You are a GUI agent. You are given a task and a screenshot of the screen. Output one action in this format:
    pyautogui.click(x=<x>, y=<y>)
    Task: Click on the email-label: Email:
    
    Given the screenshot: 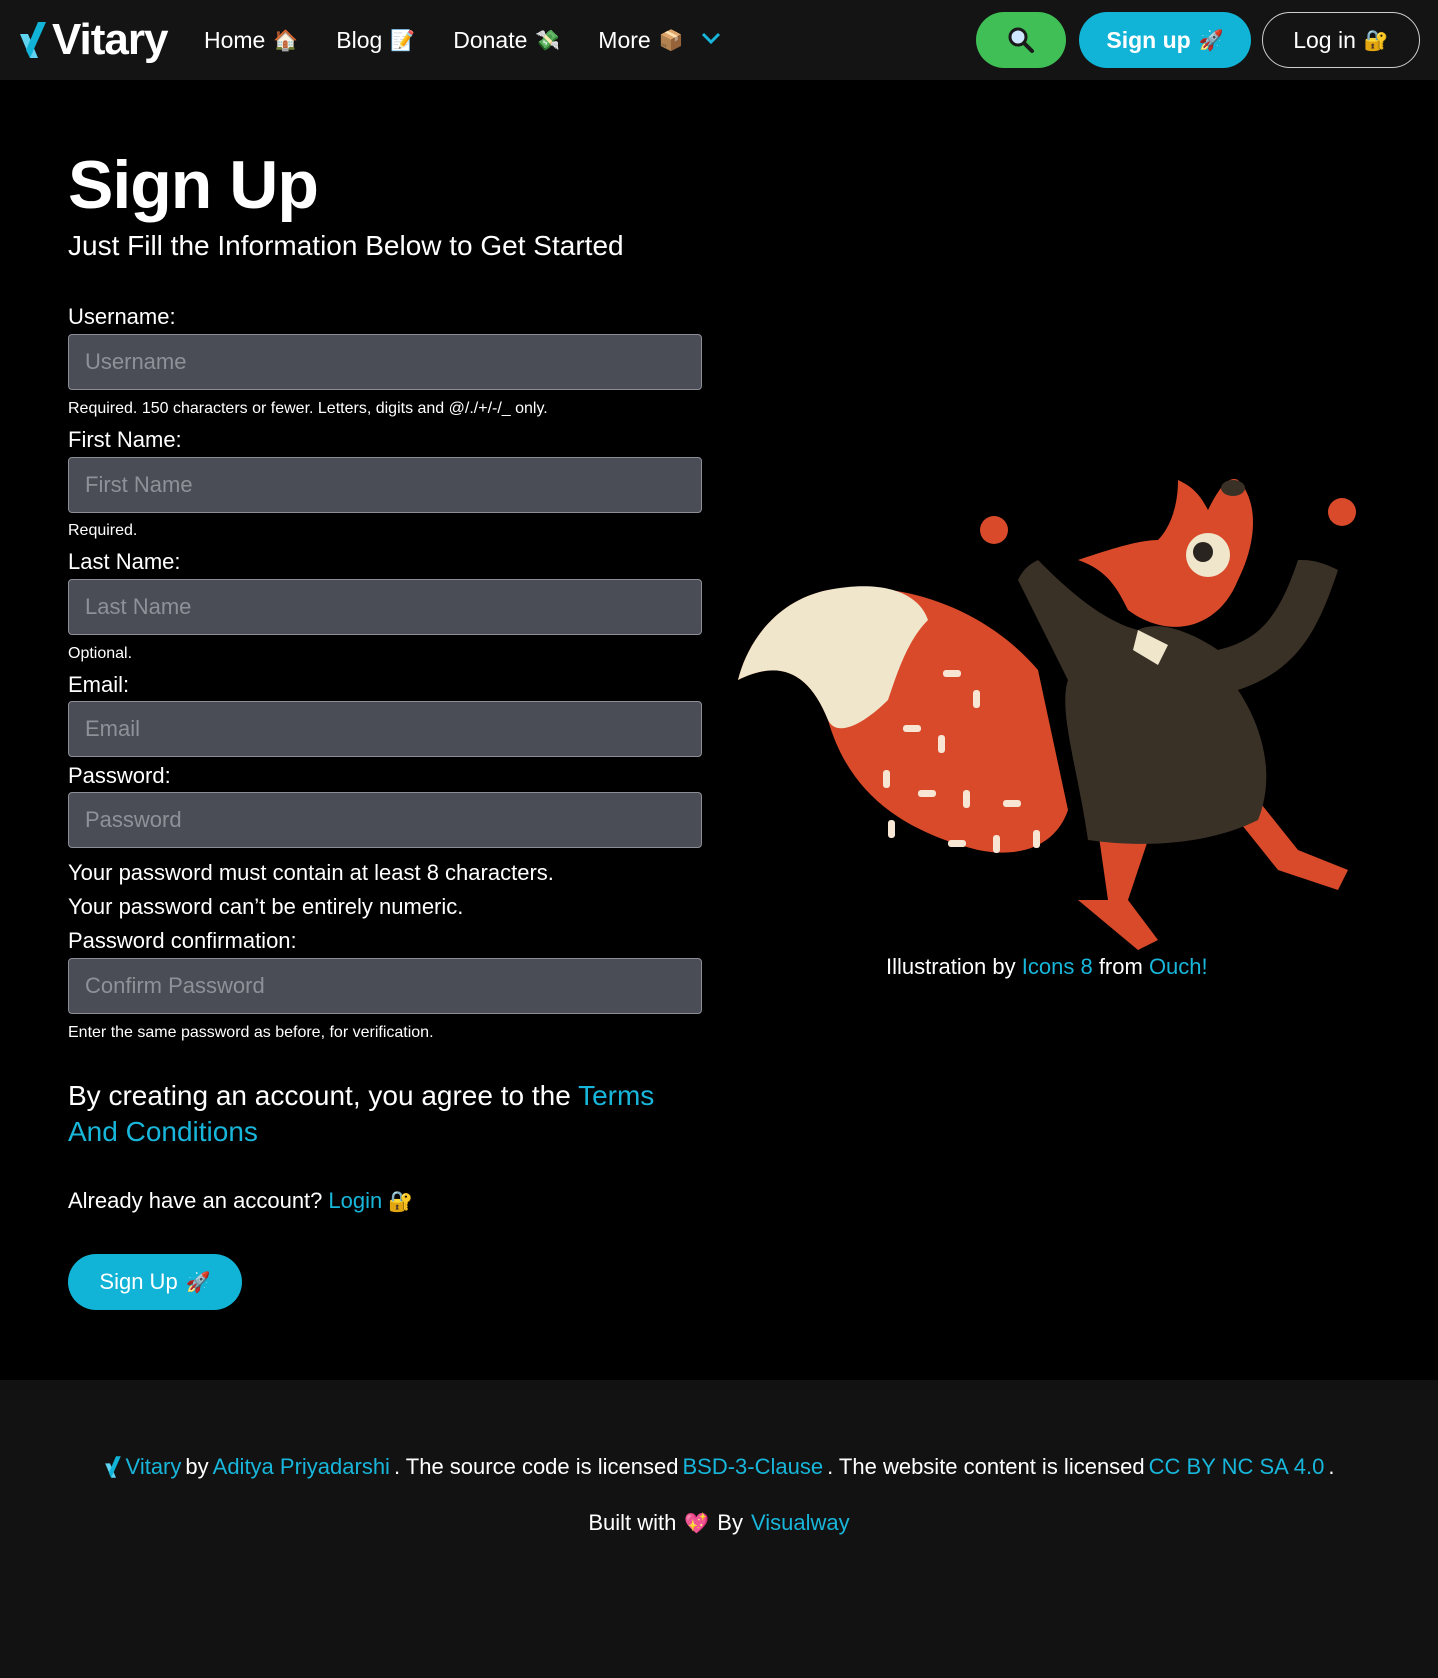 What is the action you would take?
    pyautogui.click(x=99, y=684)
    